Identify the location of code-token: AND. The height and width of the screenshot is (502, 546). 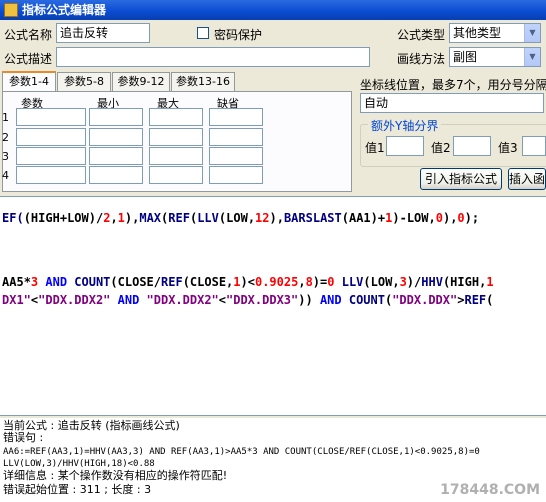
(56, 282).